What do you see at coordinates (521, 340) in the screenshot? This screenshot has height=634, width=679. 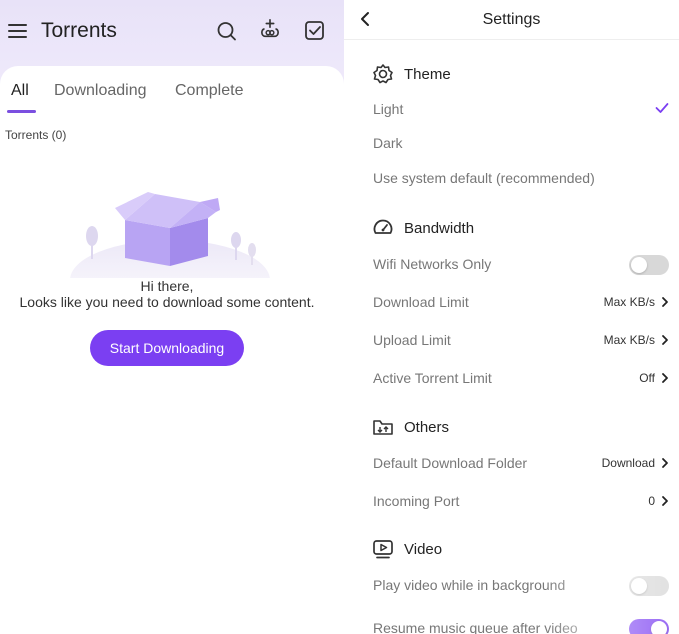 I see `upload-limit-row: Upload Limit Max KB/s` at bounding box center [521, 340].